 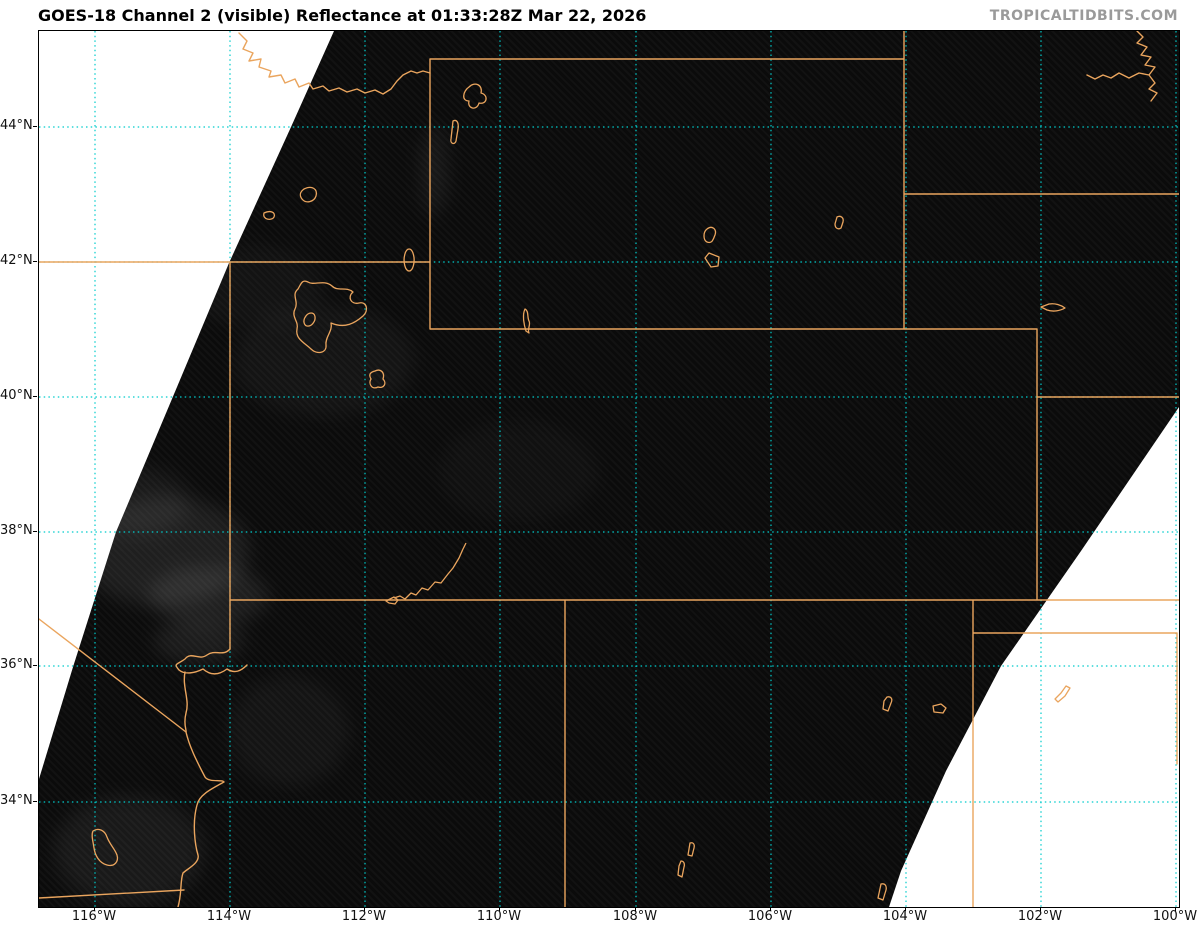 What do you see at coordinates (16, 125) in the screenshot?
I see `y-axis-tick-label: 44°N` at bounding box center [16, 125].